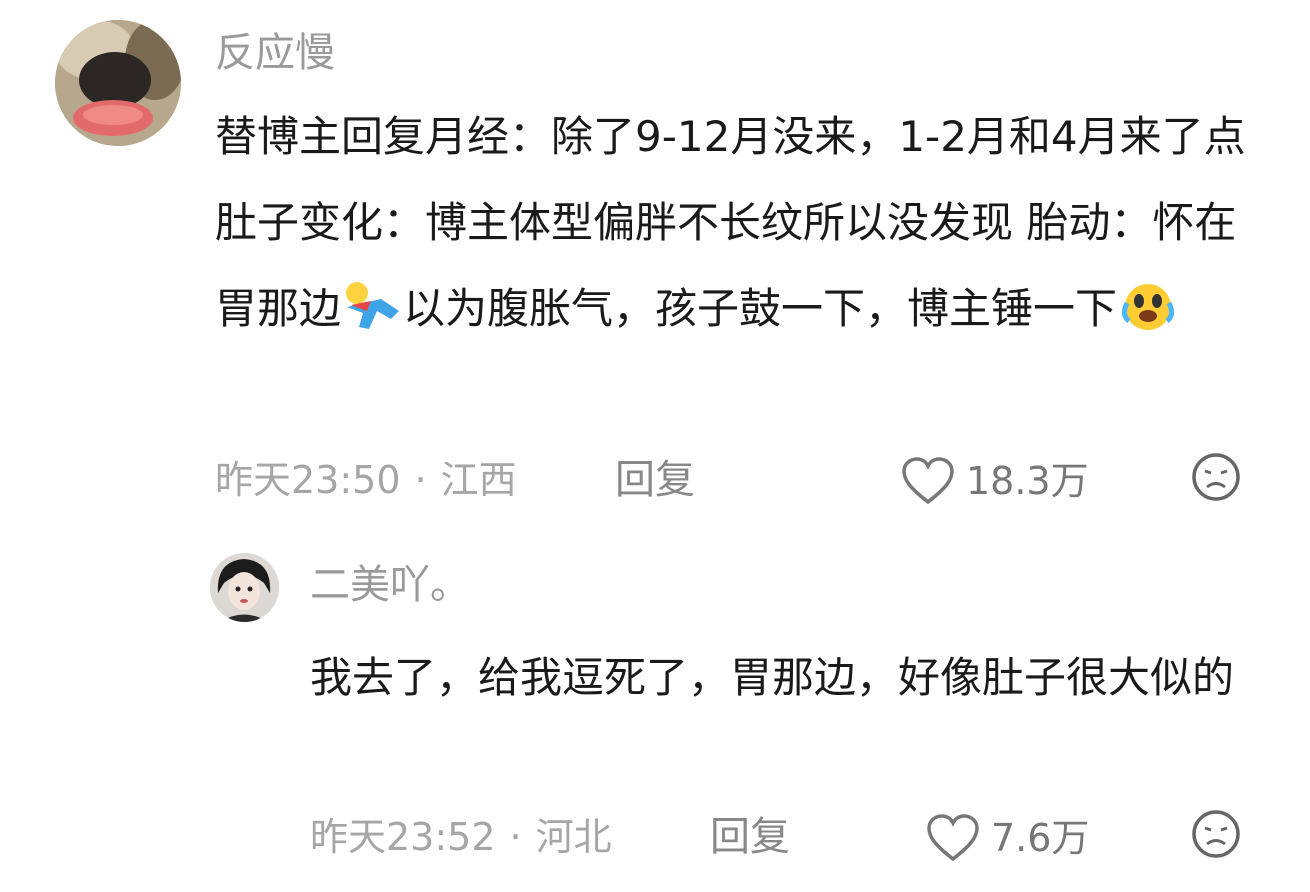  What do you see at coordinates (1027, 481) in the screenshot?
I see `like-count: 18.3万` at bounding box center [1027, 481].